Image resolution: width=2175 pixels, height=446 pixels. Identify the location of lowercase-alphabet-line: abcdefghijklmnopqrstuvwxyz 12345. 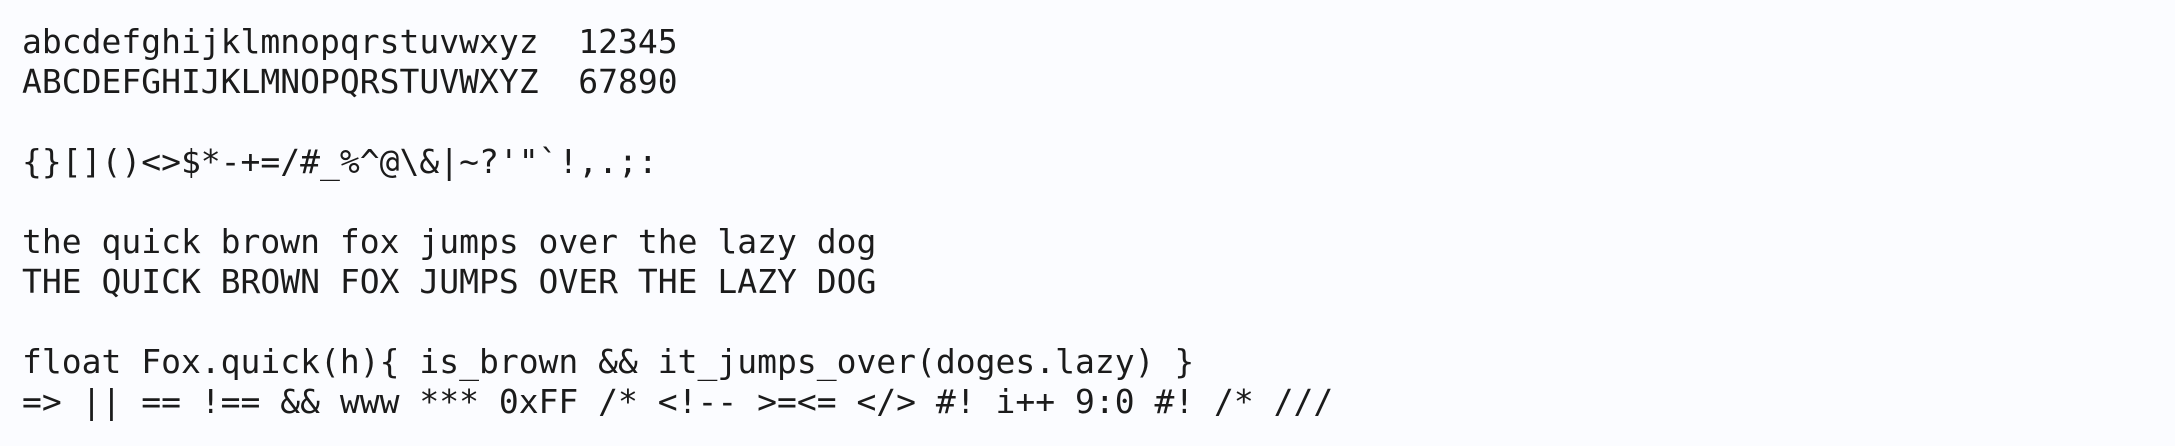
(350, 41).